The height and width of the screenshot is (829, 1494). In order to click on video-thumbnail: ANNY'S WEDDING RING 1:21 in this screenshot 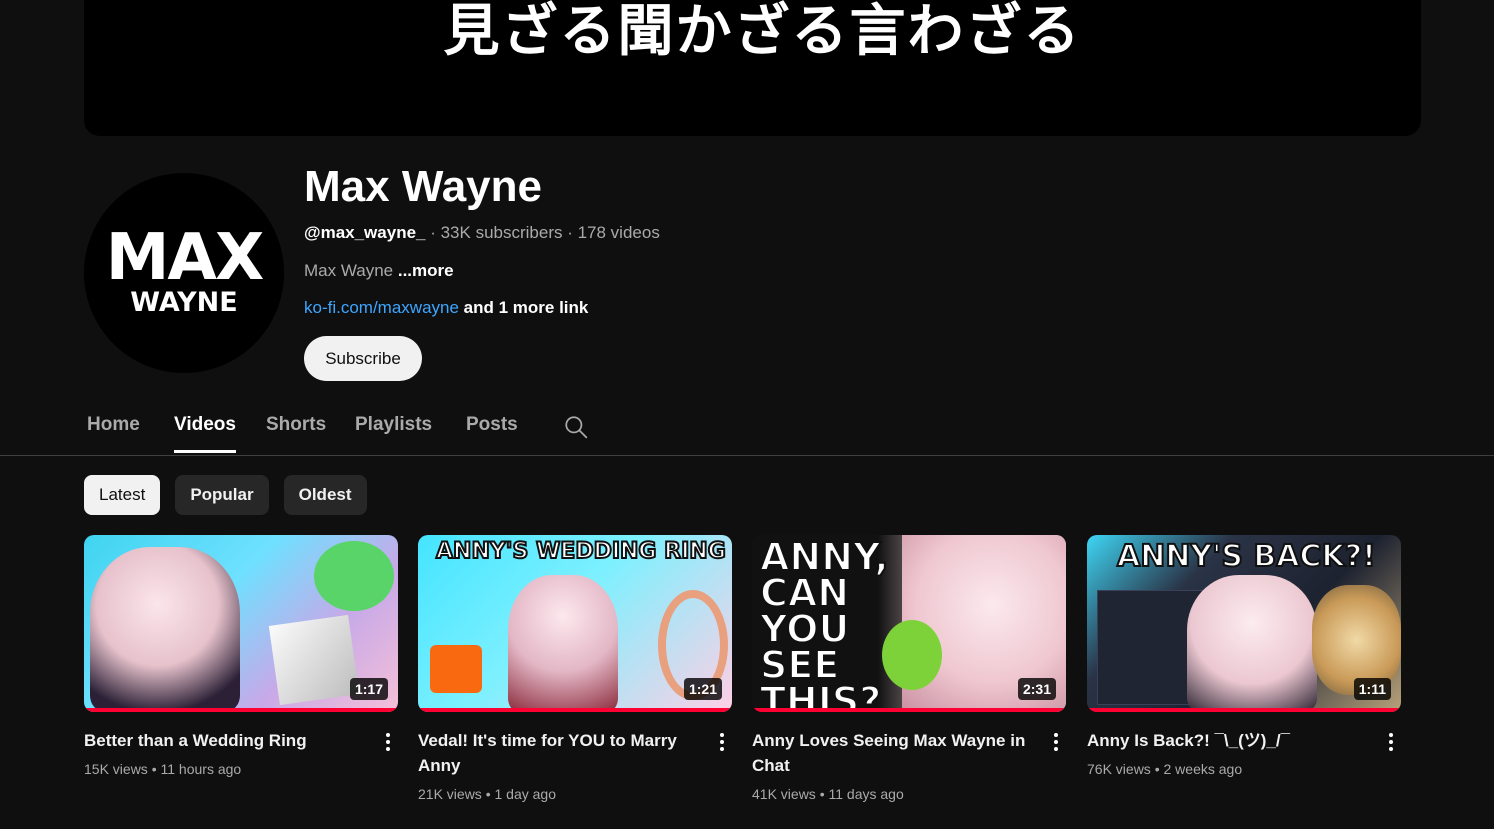, I will do `click(575, 623)`.